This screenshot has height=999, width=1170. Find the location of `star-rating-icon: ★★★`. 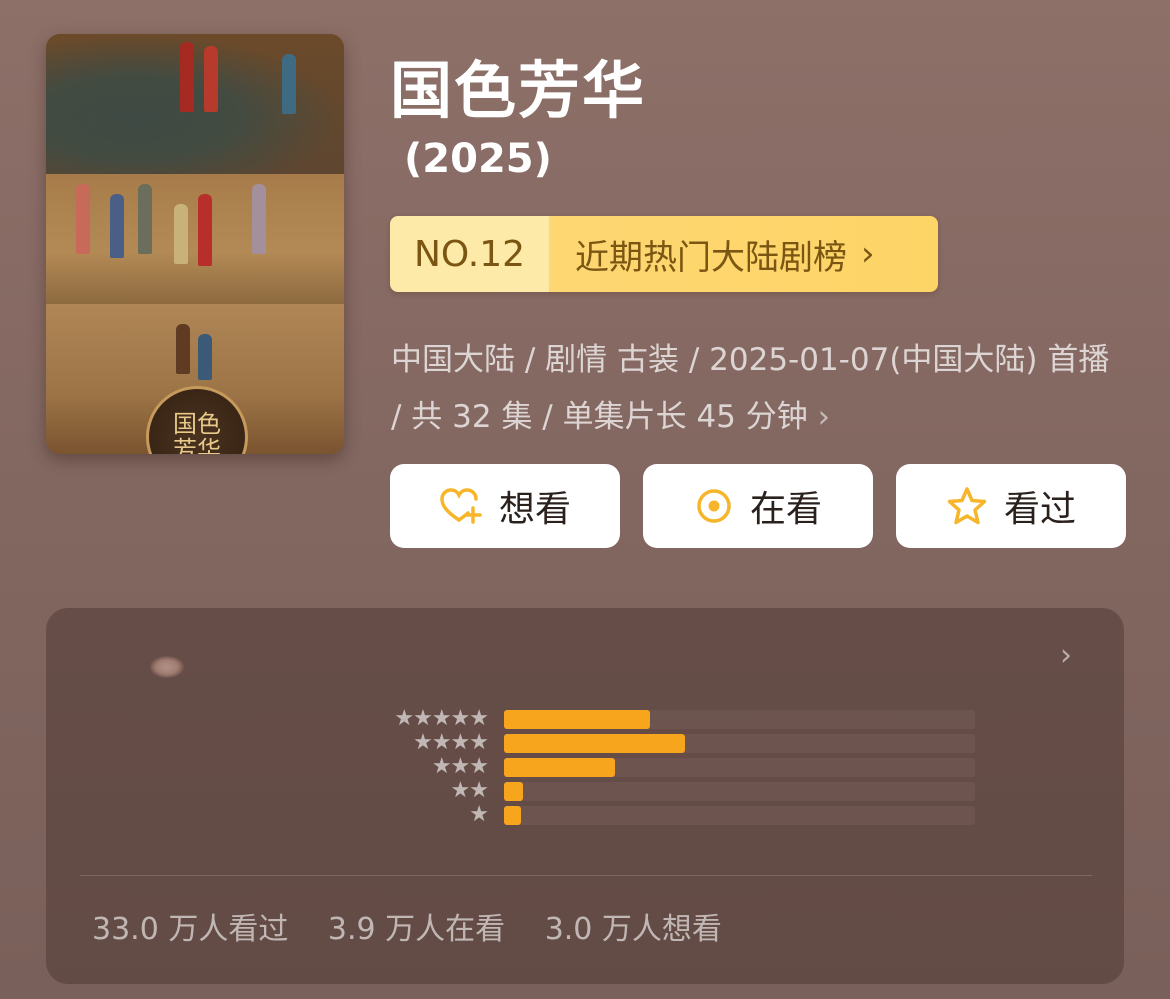

star-rating-icon: ★★★ is located at coordinates (460, 766).